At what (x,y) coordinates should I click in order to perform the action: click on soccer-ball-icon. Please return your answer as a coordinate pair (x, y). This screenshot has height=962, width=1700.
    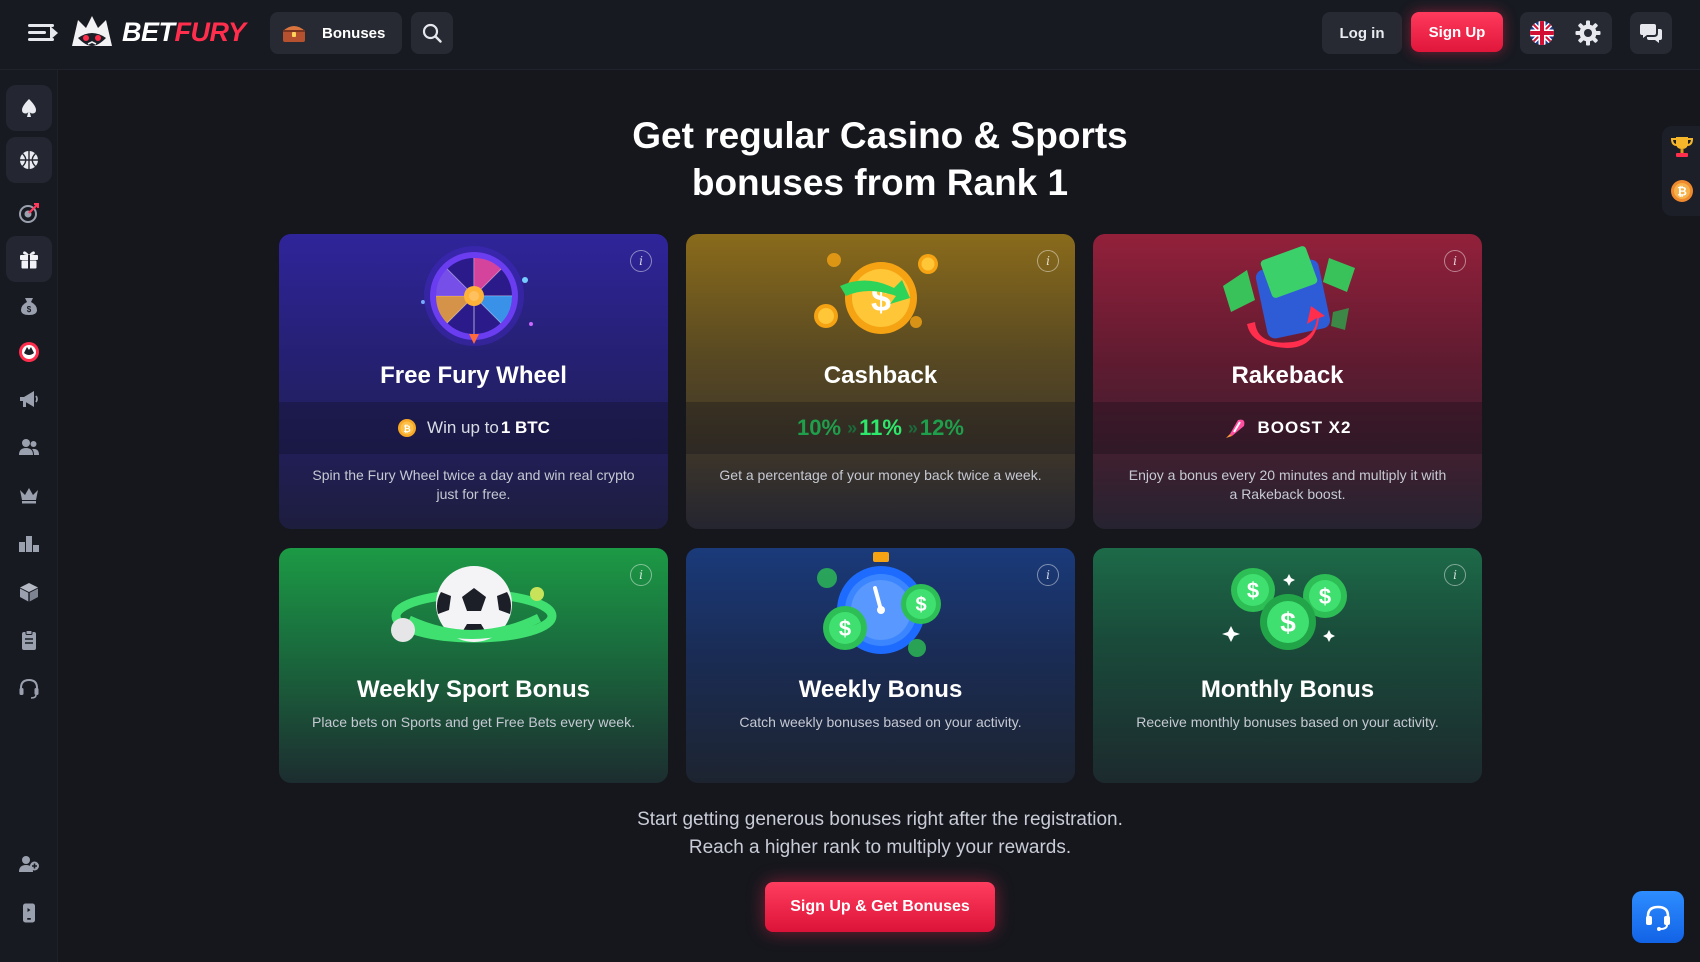
    Looking at the image, I should click on (473, 604).